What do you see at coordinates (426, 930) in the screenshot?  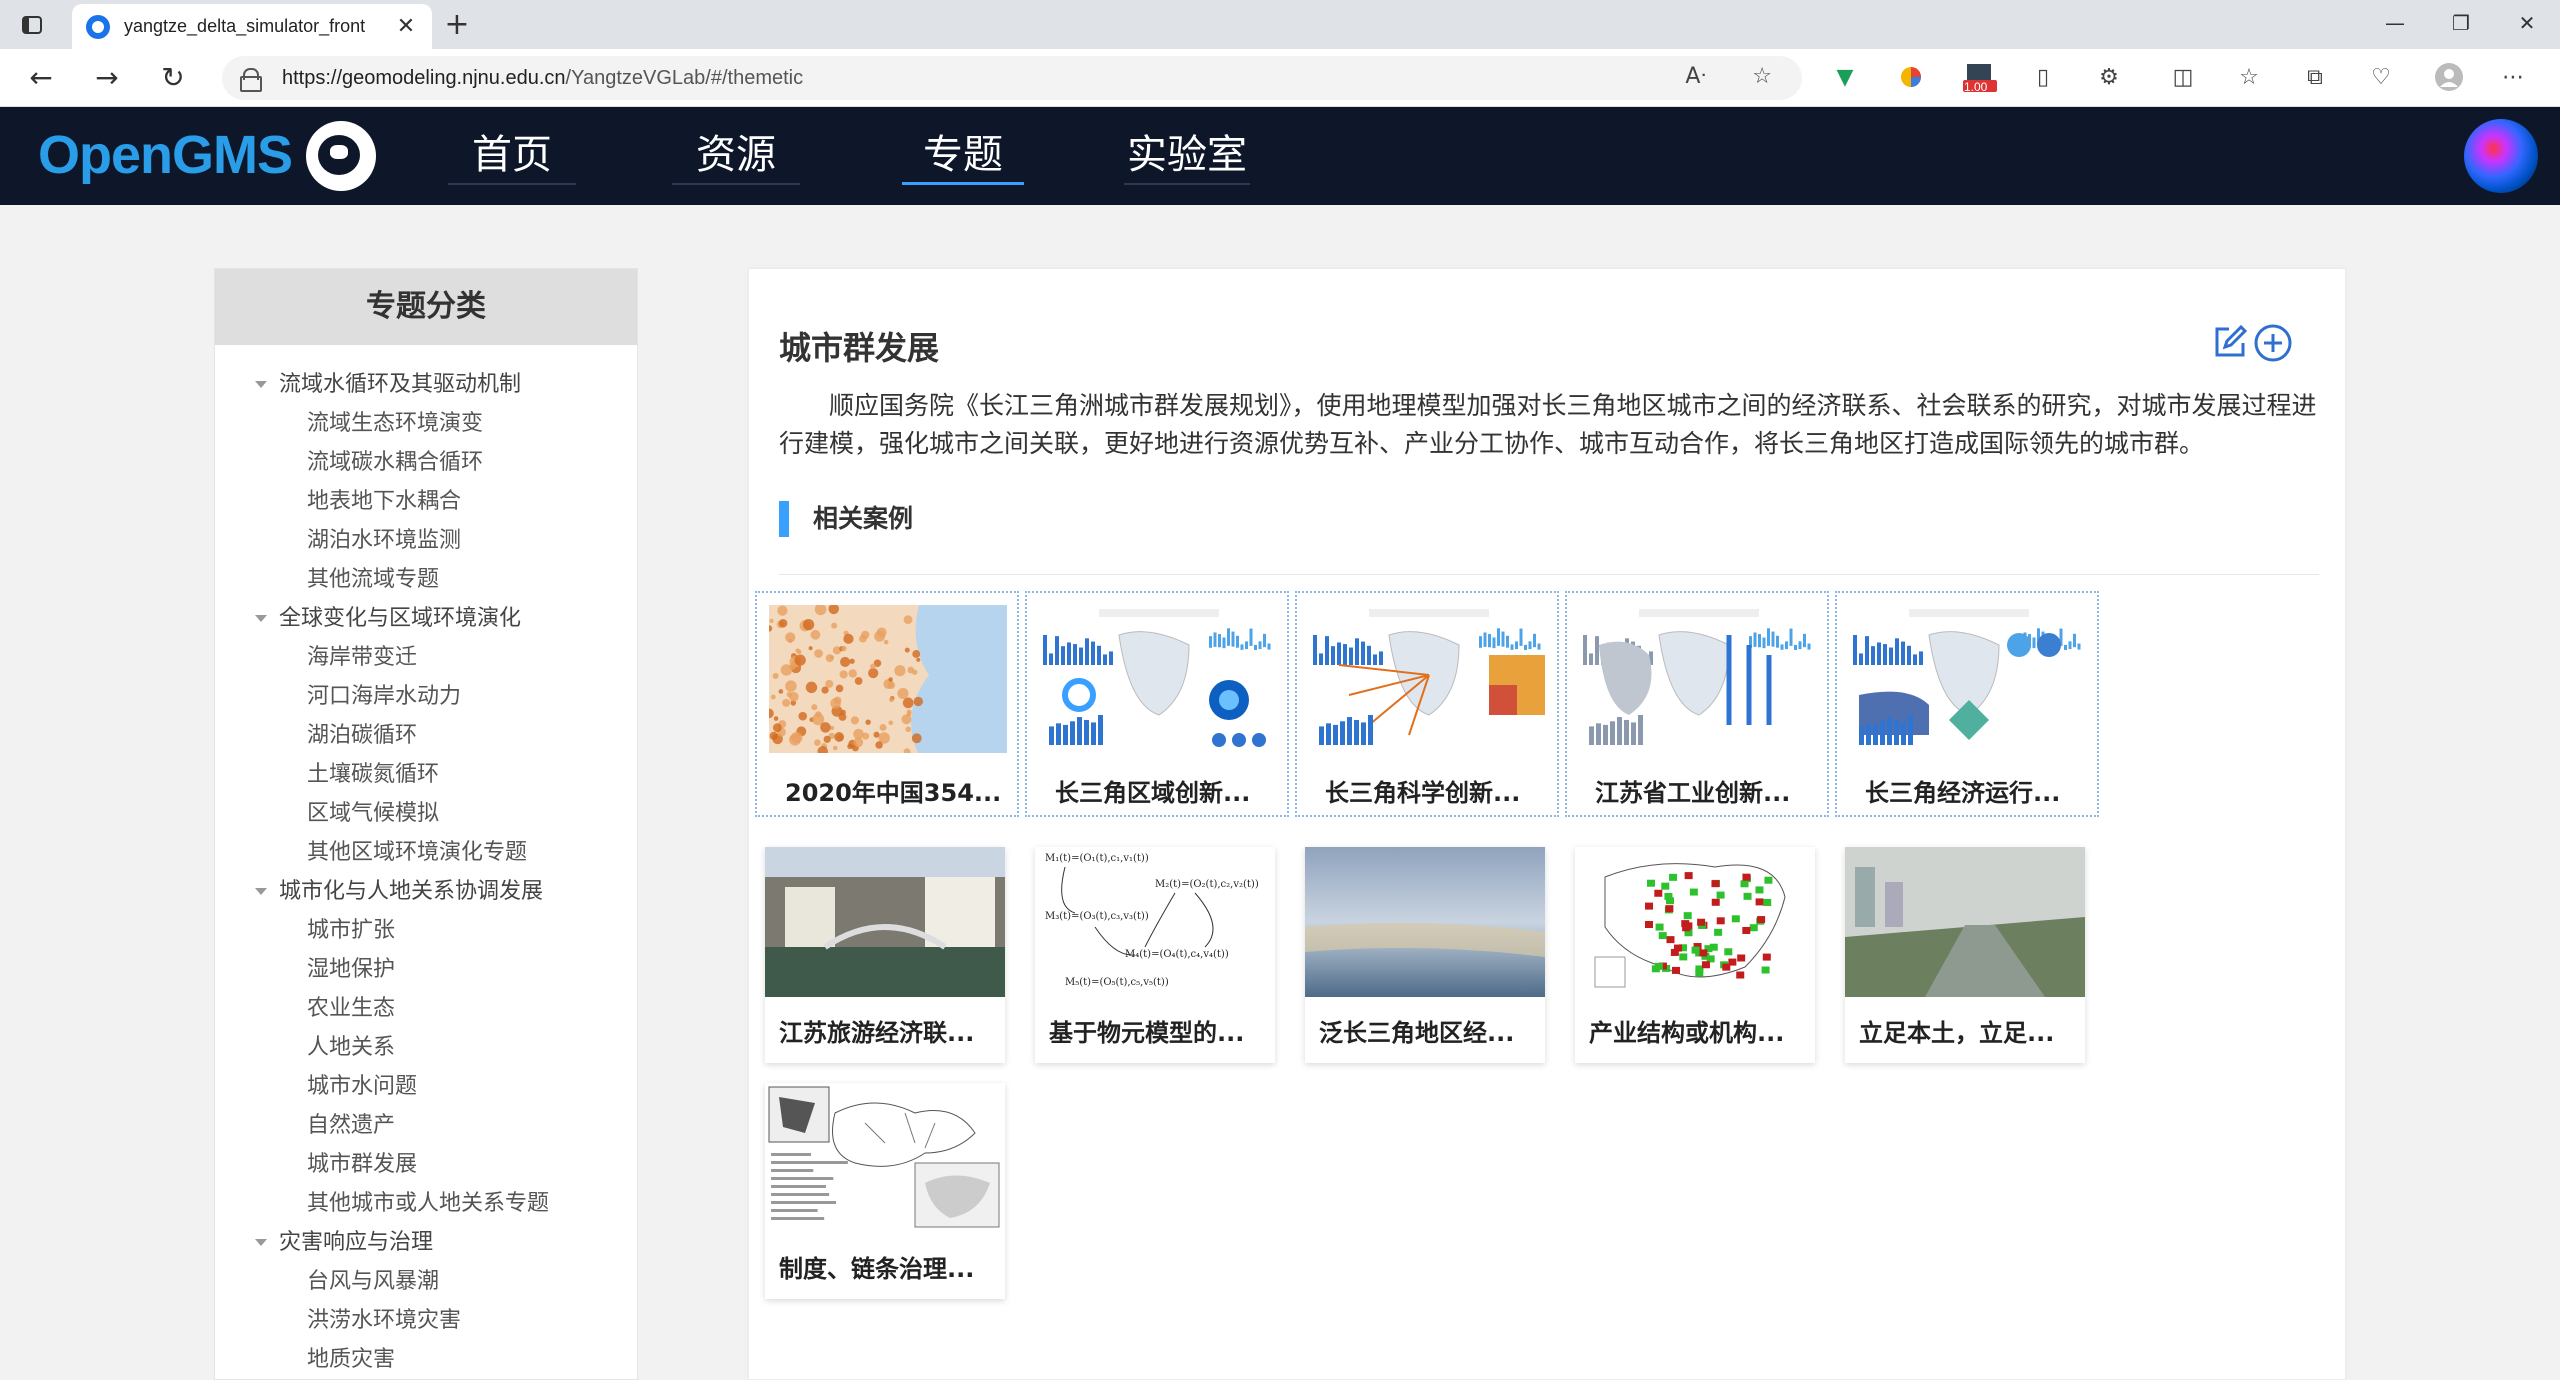 I see `tree-leaf: 城市扩张` at bounding box center [426, 930].